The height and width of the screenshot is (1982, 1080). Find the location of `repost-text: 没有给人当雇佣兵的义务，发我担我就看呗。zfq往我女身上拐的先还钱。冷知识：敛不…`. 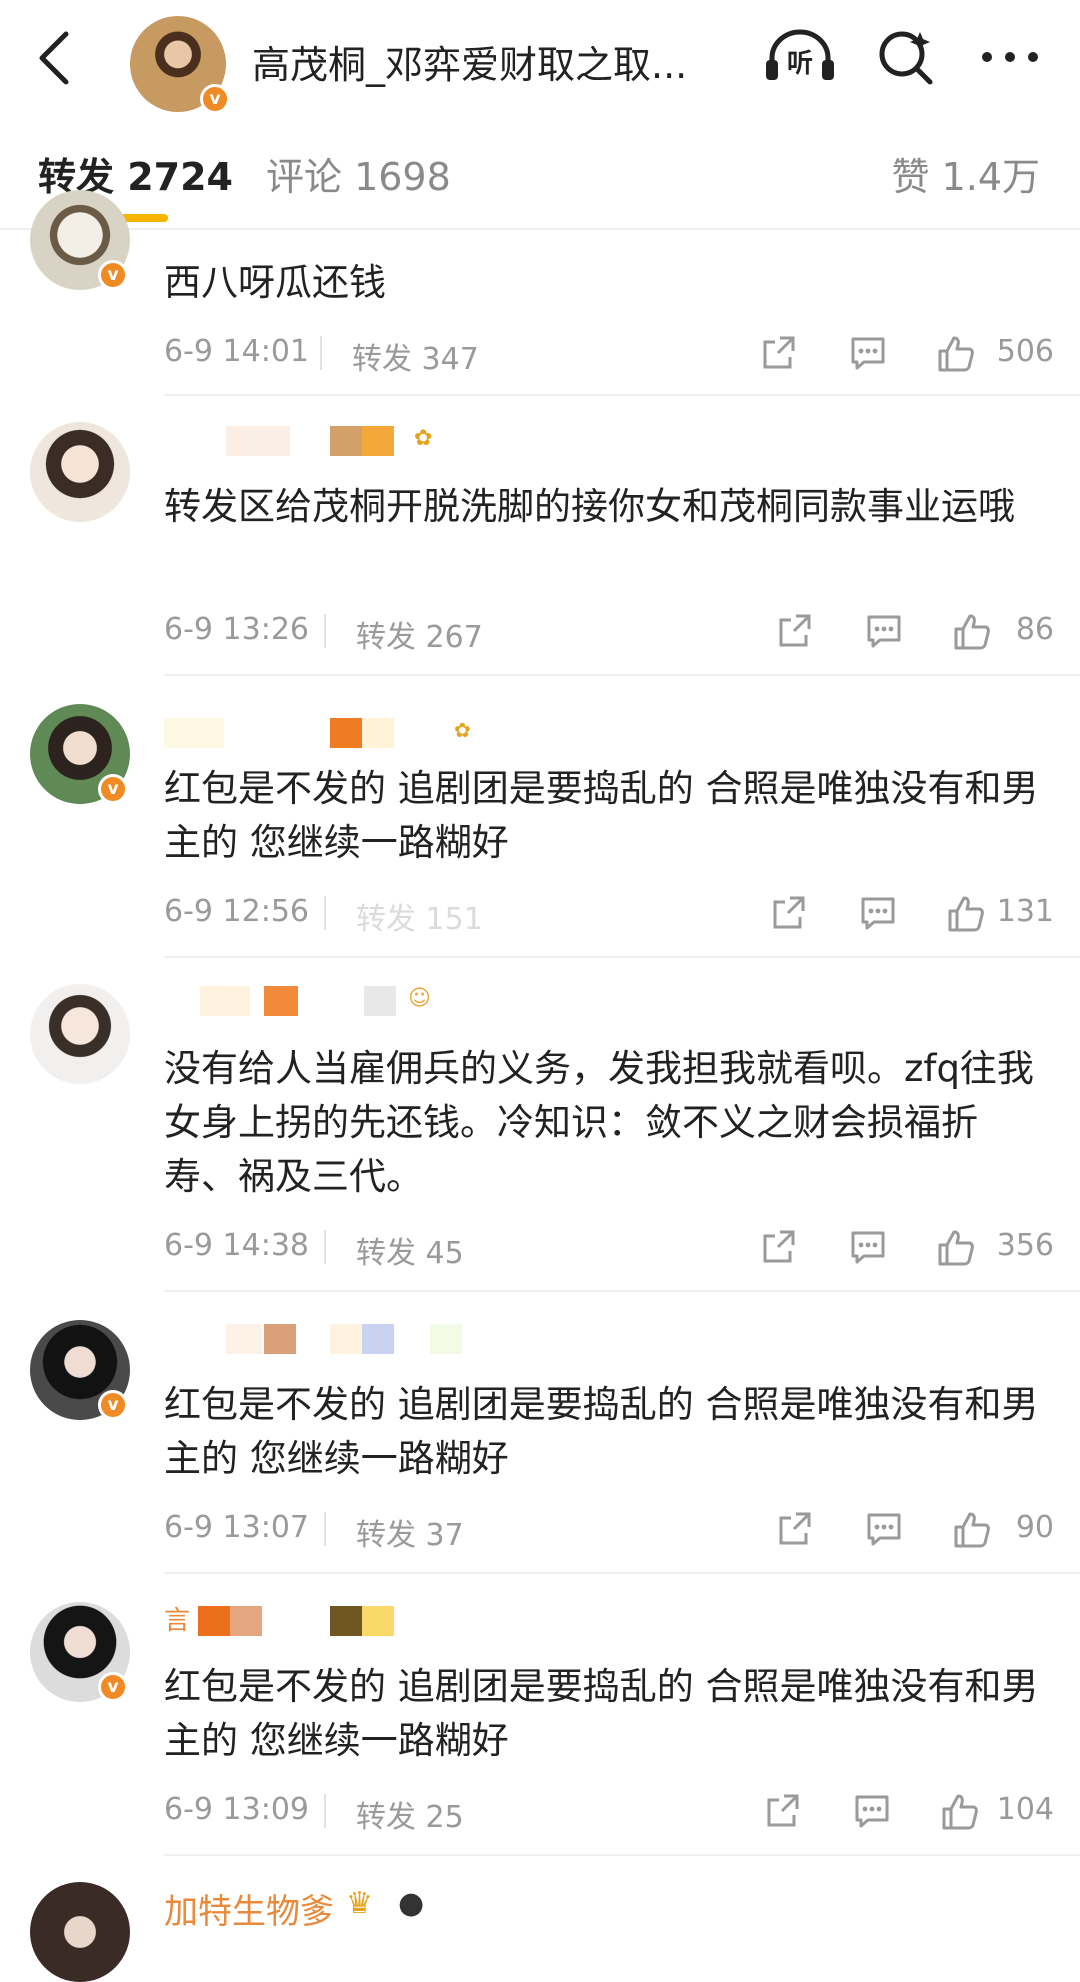

repost-text: 没有给人当雇佣兵的义务，发我担我就看呗。zfq往我女身上拐的先还钱。冷知识：敛不… is located at coordinates (599, 1122).